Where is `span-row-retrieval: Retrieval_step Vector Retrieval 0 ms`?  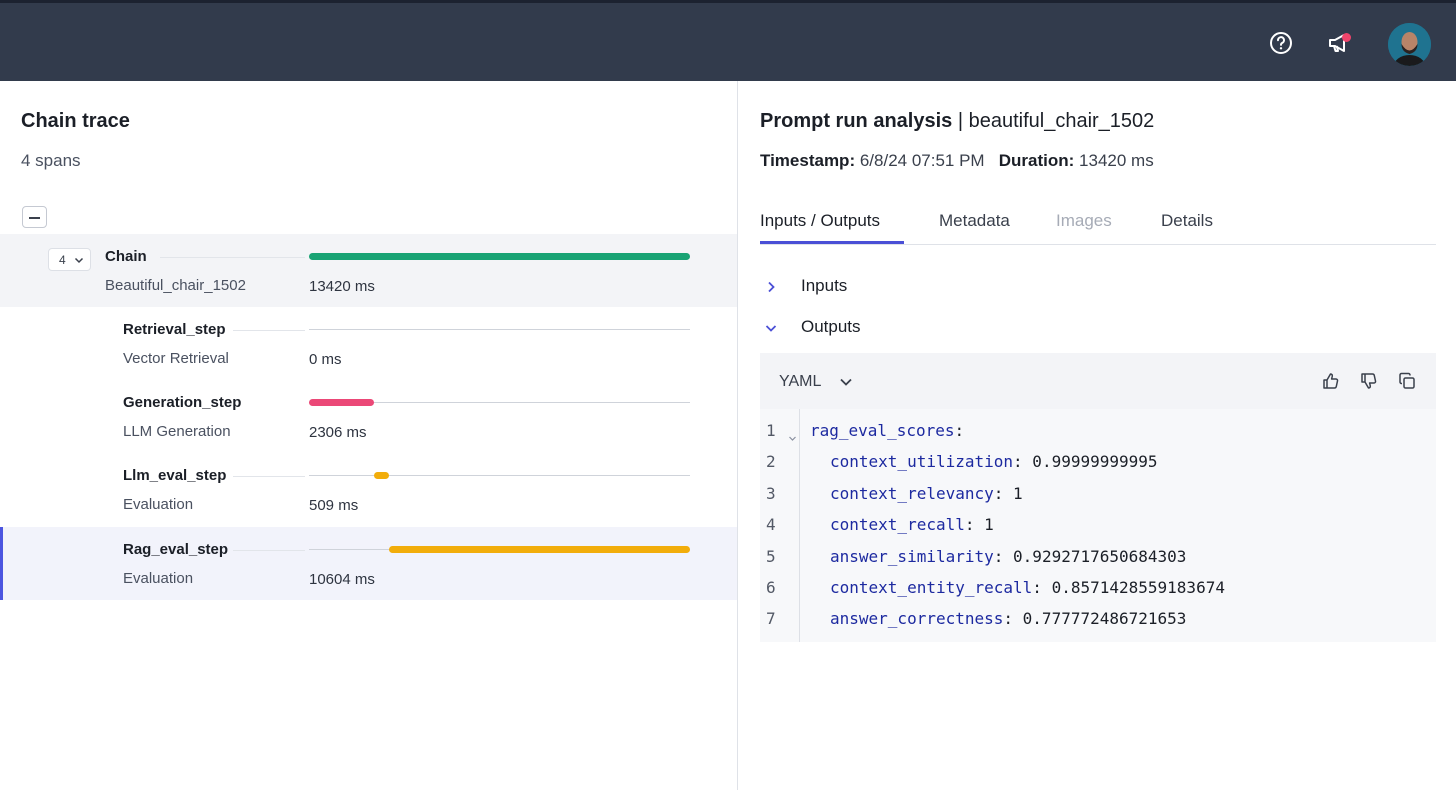 span-row-retrieval: Retrieval_step Vector Retrieval 0 ms is located at coordinates (368, 343).